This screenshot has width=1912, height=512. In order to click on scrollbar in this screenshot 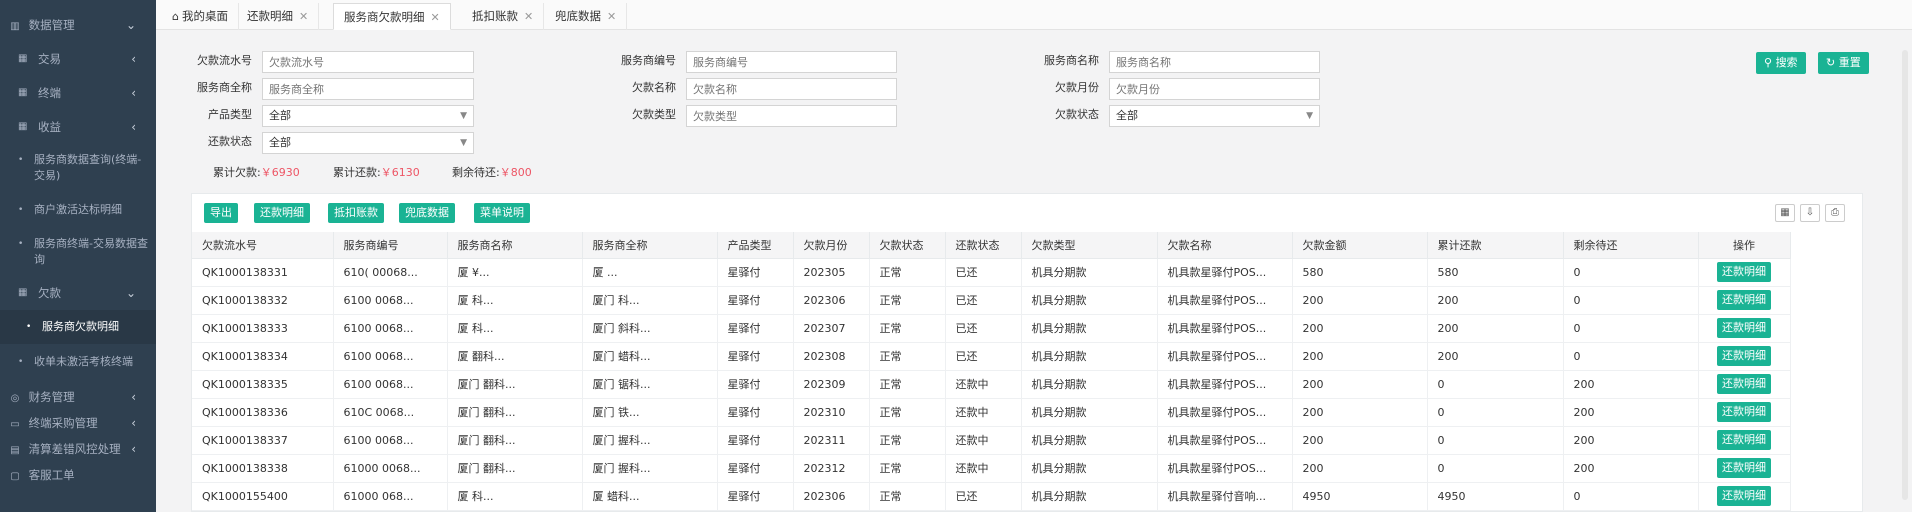, I will do `click(1905, 275)`.